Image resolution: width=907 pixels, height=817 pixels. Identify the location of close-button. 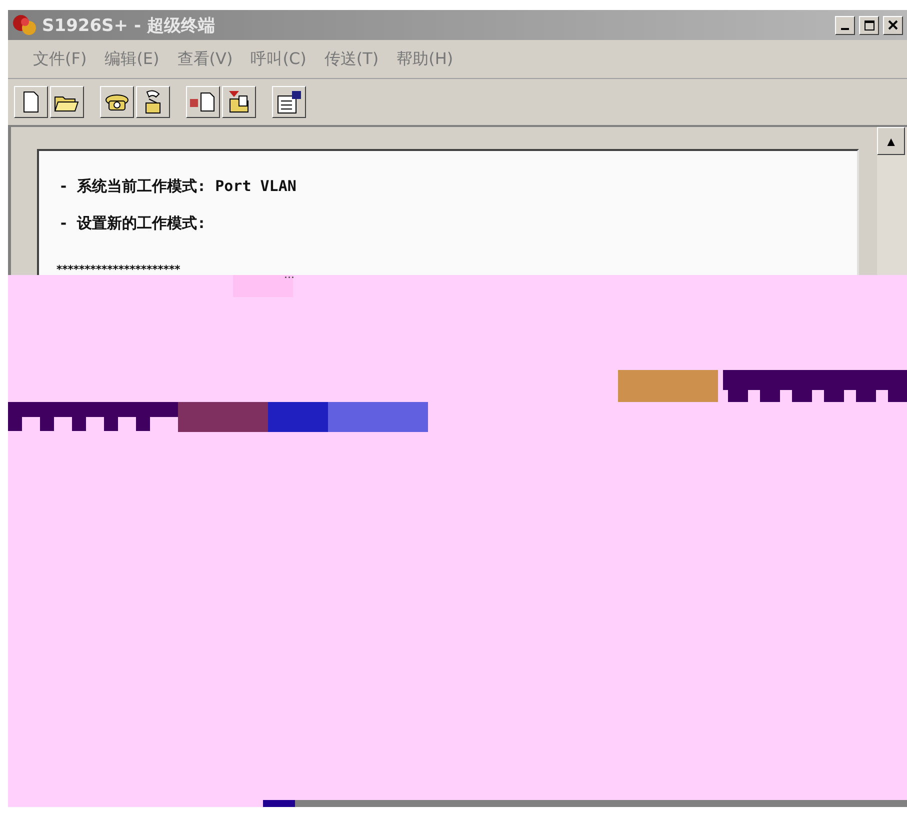
(893, 25).